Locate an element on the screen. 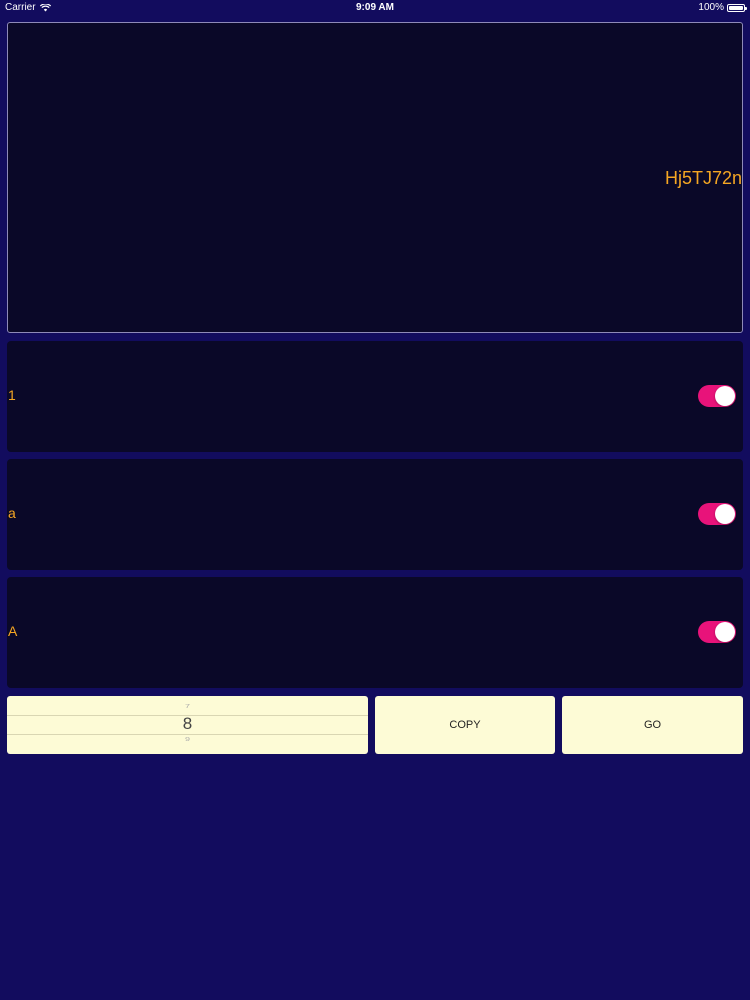 This screenshot has height=1000, width=750. status-time: 9:09 AM is located at coordinates (375, 7).